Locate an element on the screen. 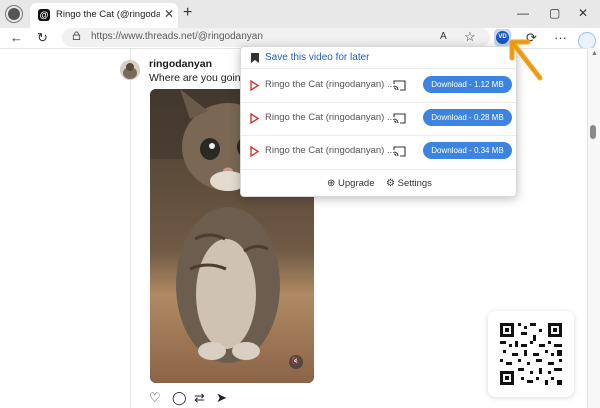 The image size is (600, 408). favorite-star-icon: ☆ is located at coordinates (470, 37).